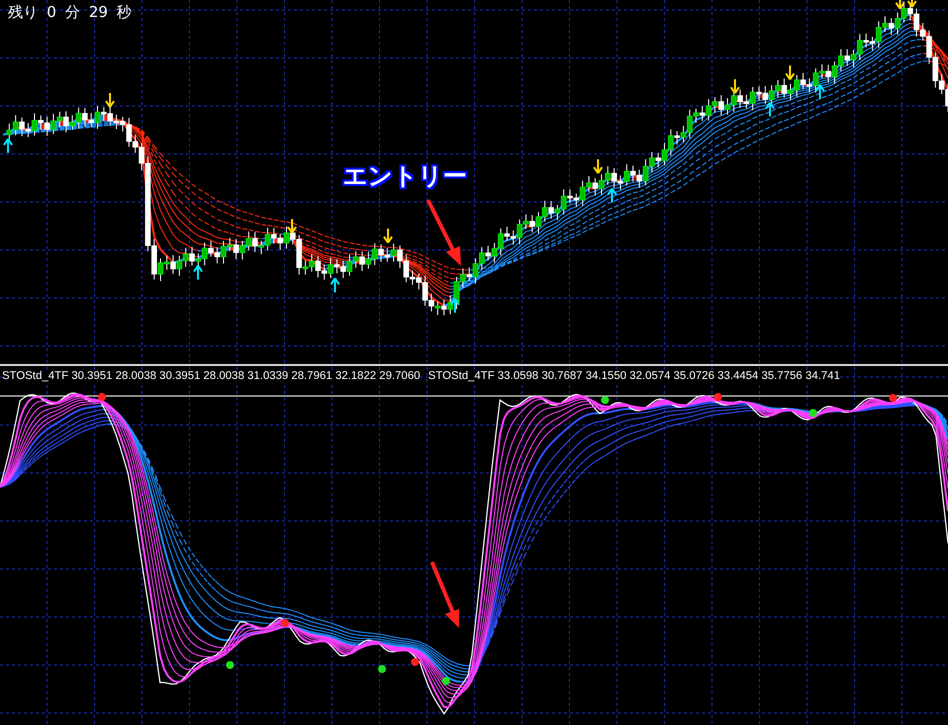 This screenshot has width=948, height=725. I want to click on indicator-label: STOStd_4TF 33.0598 30.7687 34.1550 32.0574 35.0726 33.4454 35.7756 34.741, so click(634, 376).